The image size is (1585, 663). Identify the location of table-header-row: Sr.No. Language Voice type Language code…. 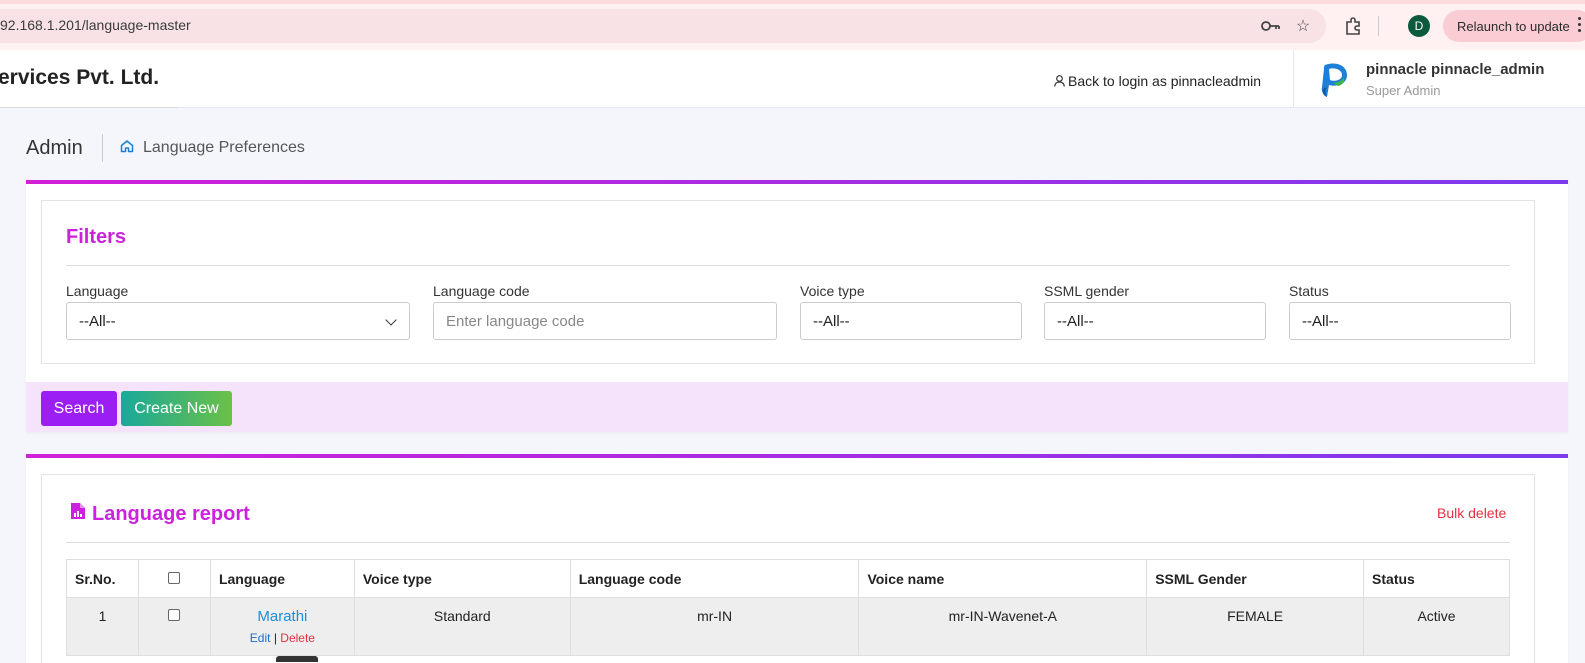
(788, 578).